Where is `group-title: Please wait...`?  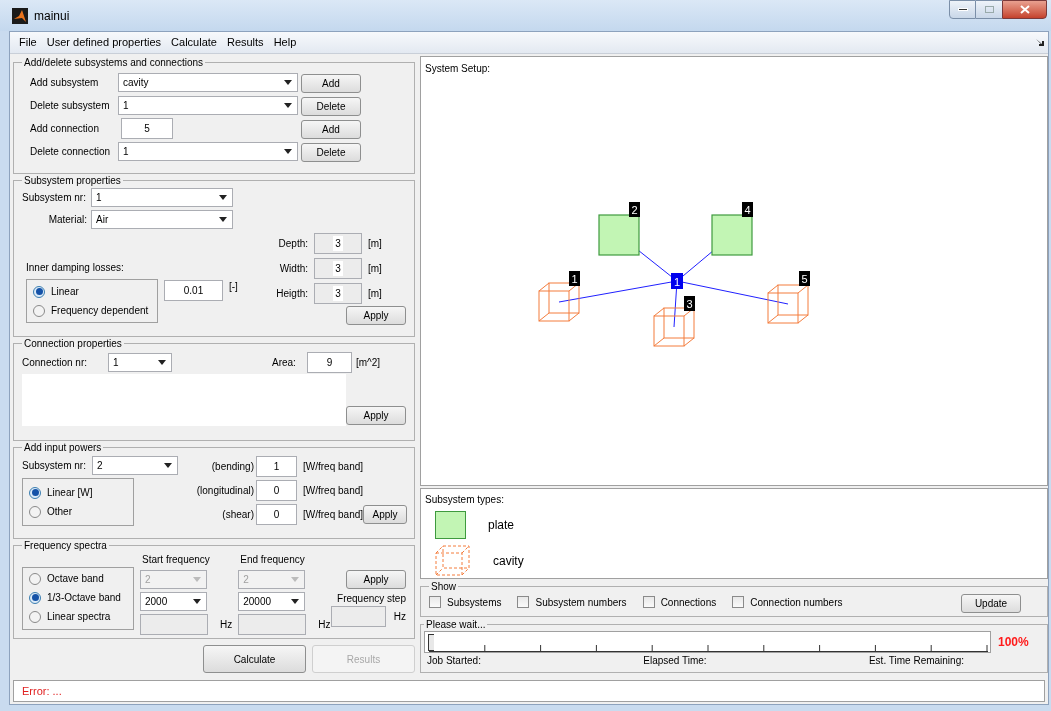
group-title: Please wait... is located at coordinates (456, 624).